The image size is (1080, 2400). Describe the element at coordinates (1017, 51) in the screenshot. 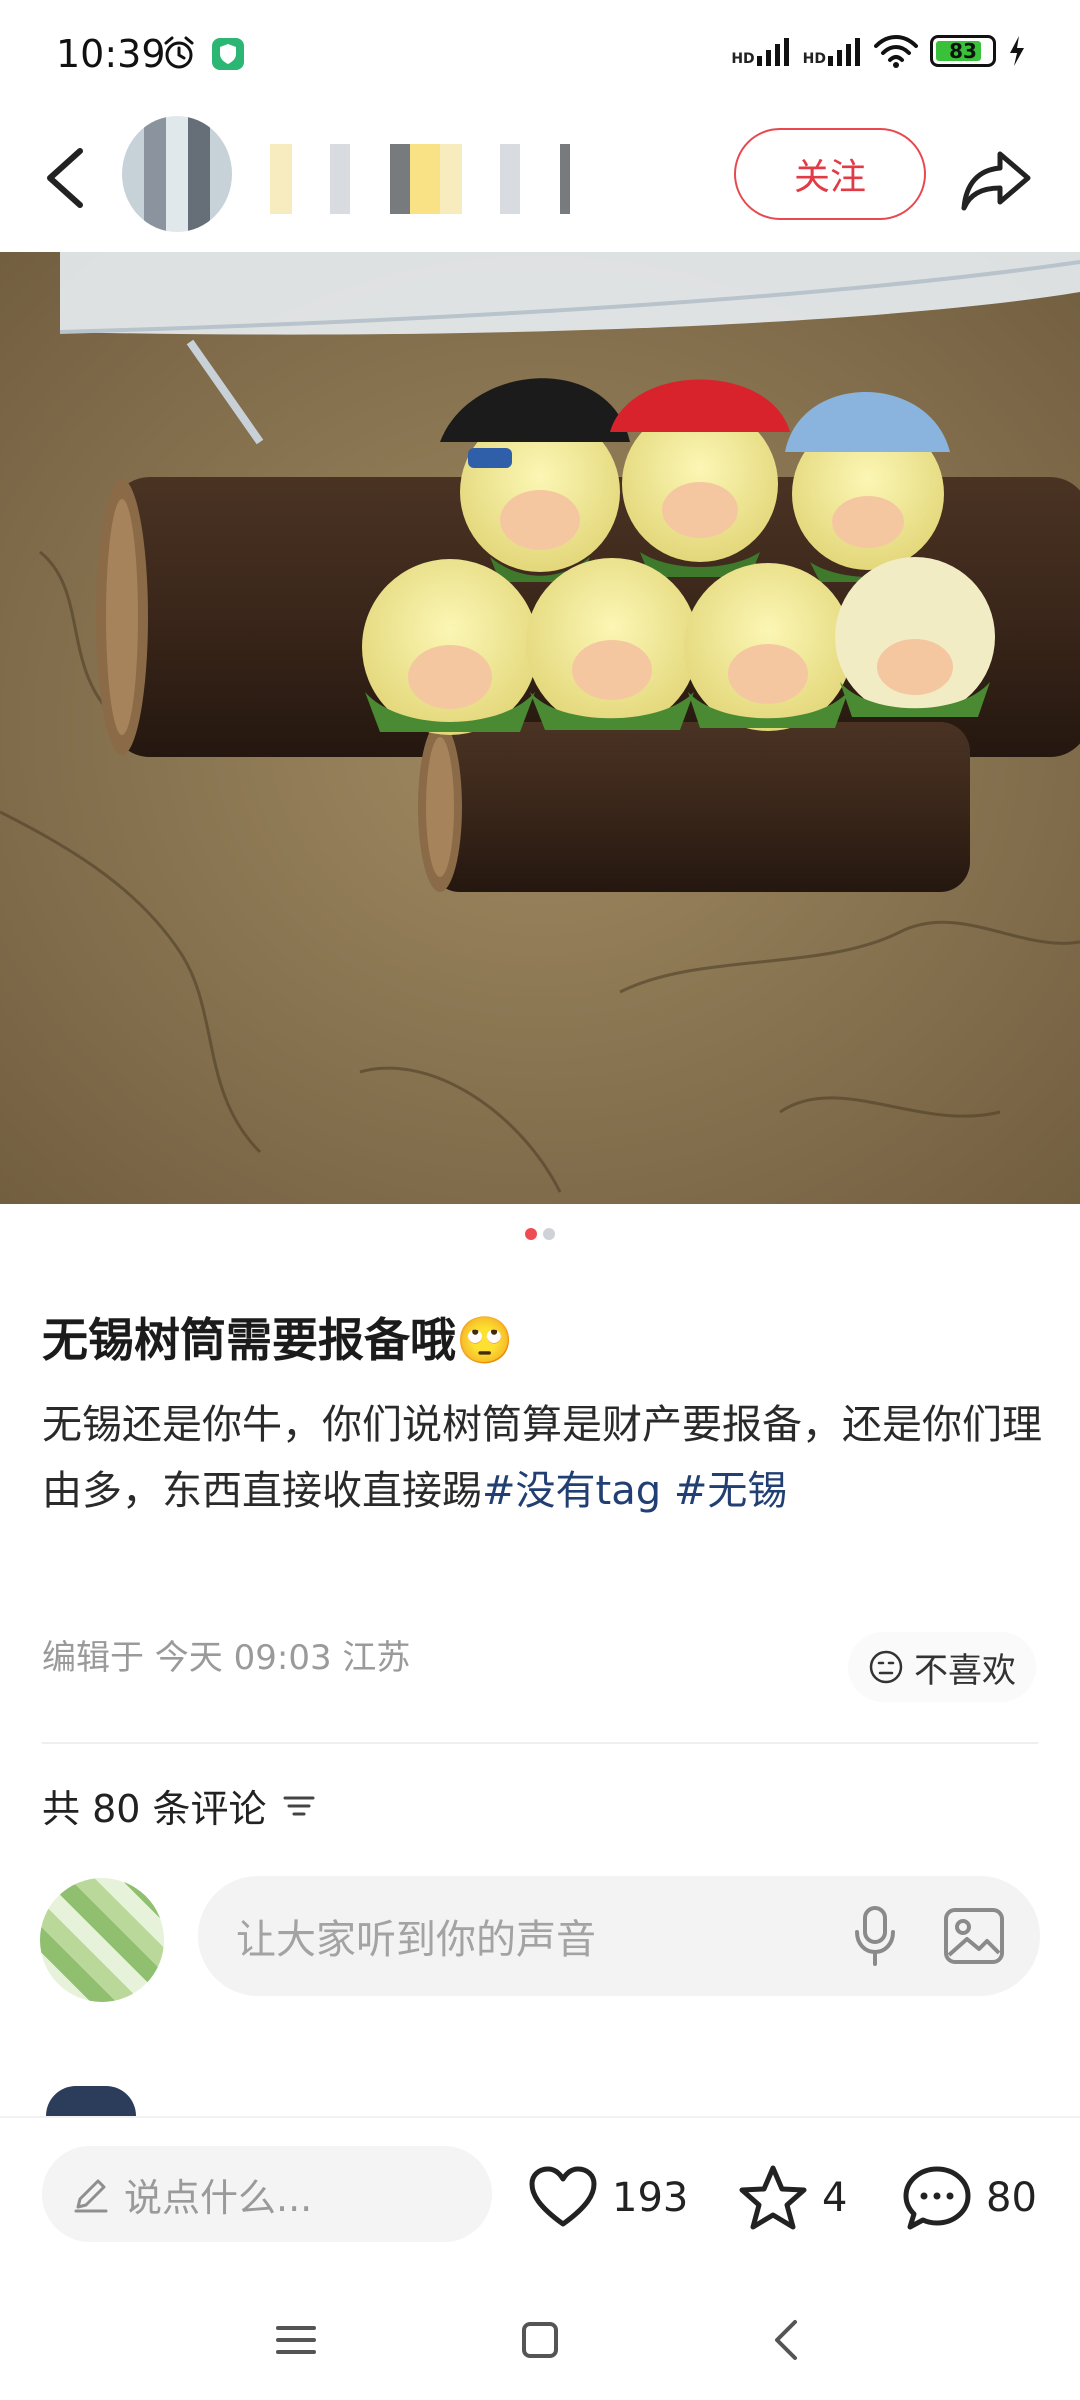

I see `charging-icon` at that location.